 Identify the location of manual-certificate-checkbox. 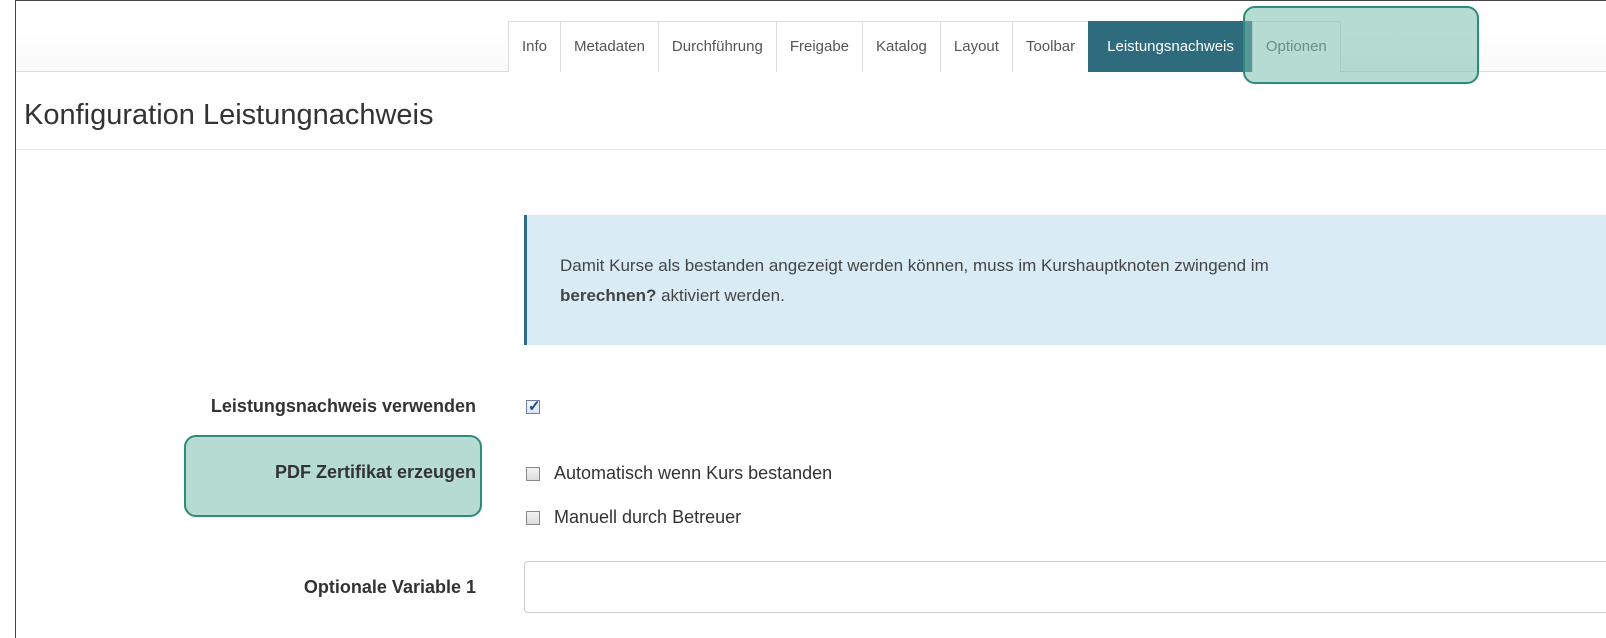
(533, 518).